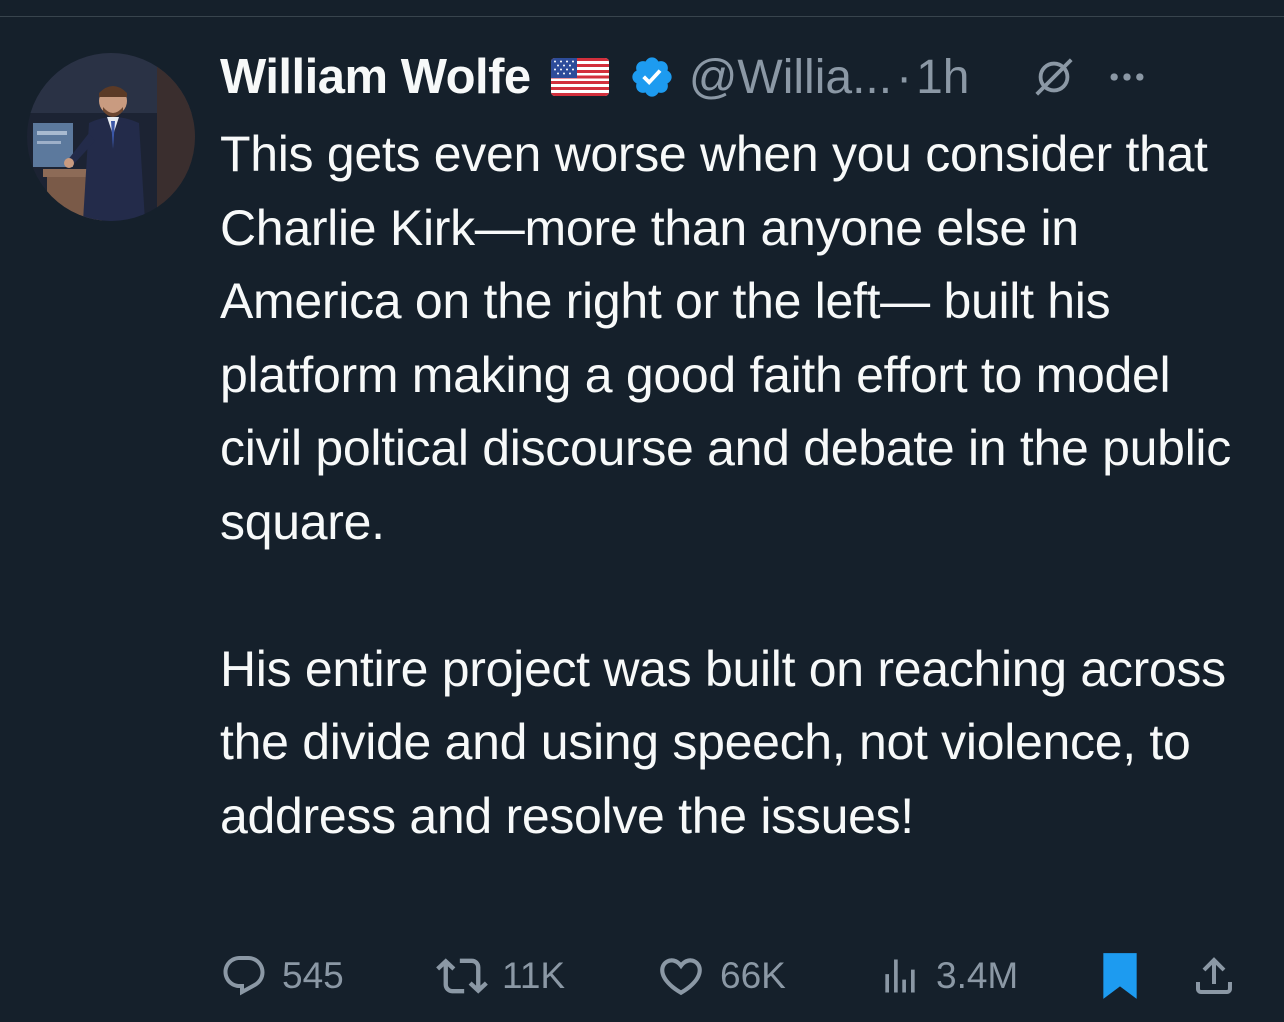 The height and width of the screenshot is (1022, 1284). I want to click on like-button: 66K, so click(721, 976).